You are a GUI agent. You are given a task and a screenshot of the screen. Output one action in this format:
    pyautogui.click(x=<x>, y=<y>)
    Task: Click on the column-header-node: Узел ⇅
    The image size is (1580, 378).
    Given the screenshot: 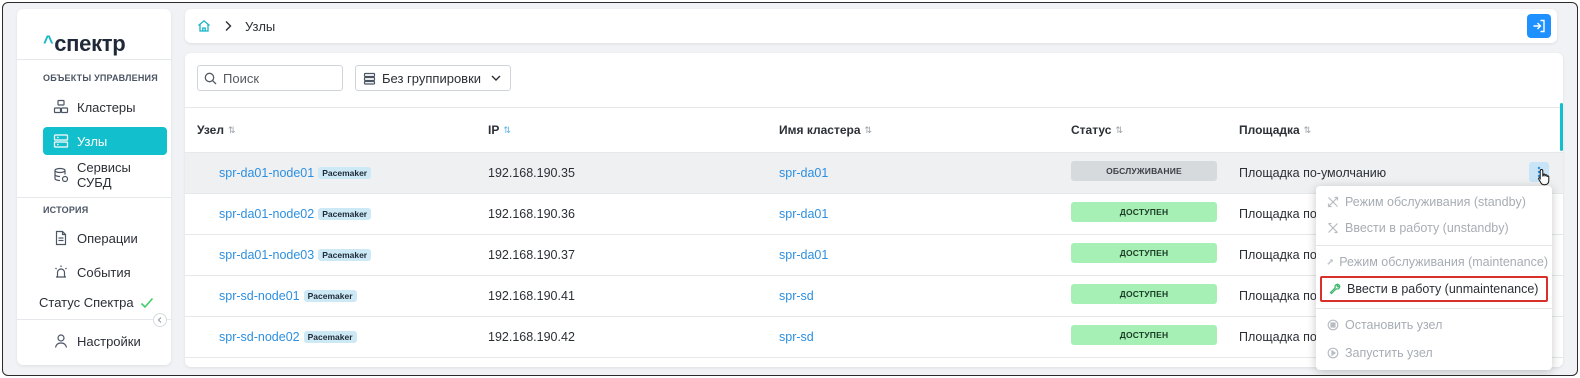 What is the action you would take?
    pyautogui.click(x=216, y=130)
    